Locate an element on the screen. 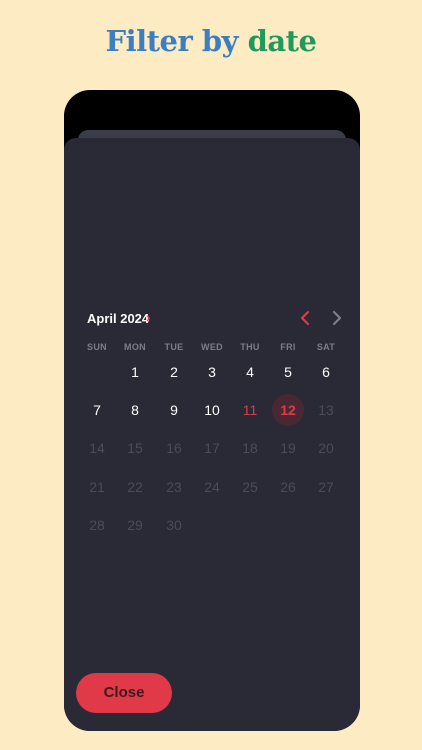  chevron-left-icon is located at coordinates (305, 318).